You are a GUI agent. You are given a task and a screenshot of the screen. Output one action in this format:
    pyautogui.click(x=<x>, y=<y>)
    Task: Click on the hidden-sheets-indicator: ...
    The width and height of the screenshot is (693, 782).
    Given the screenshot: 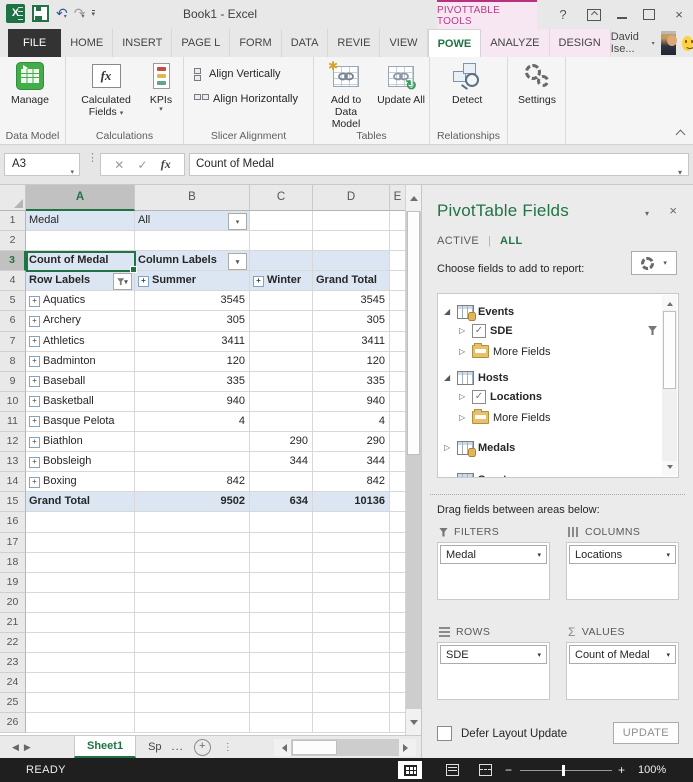 What is the action you would take?
    pyautogui.click(x=178, y=747)
    